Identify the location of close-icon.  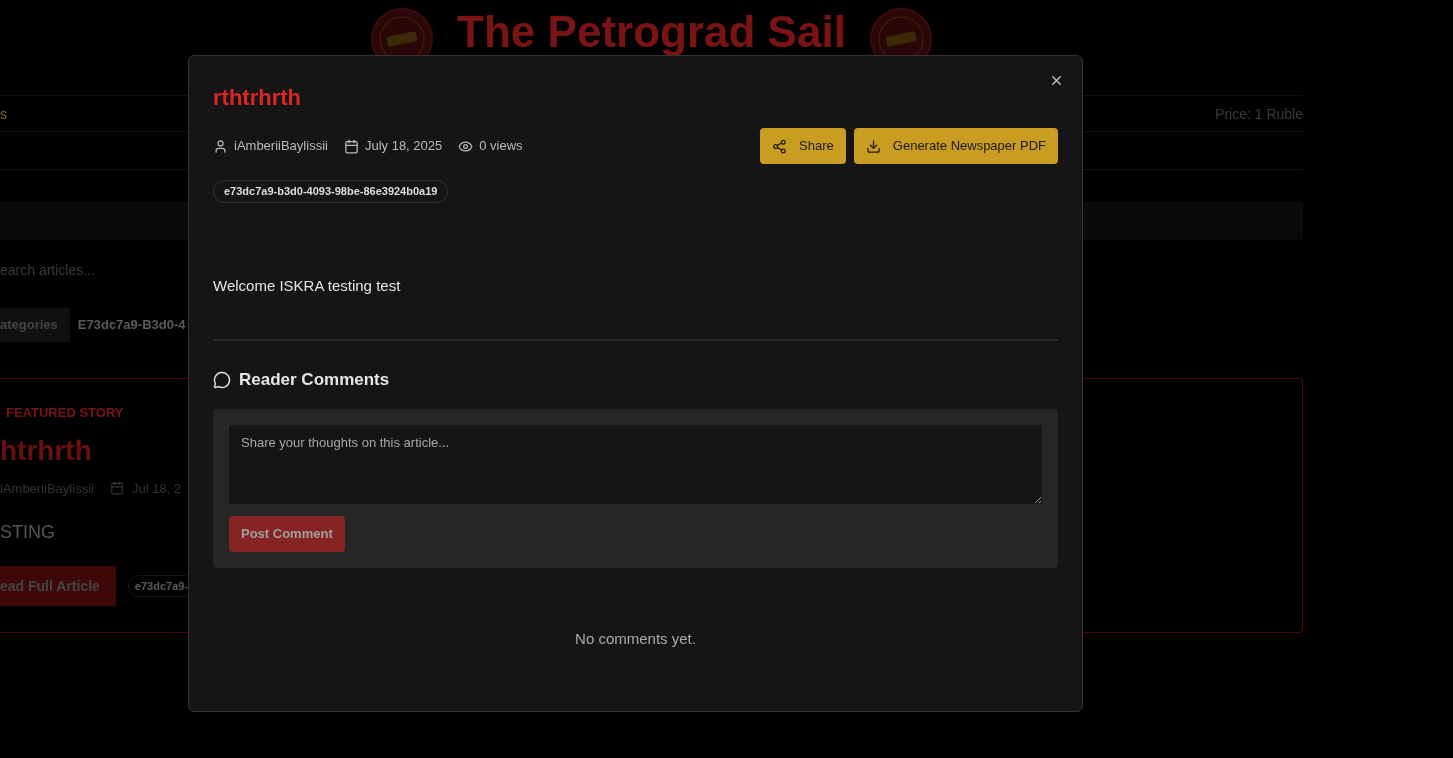
(1056, 80).